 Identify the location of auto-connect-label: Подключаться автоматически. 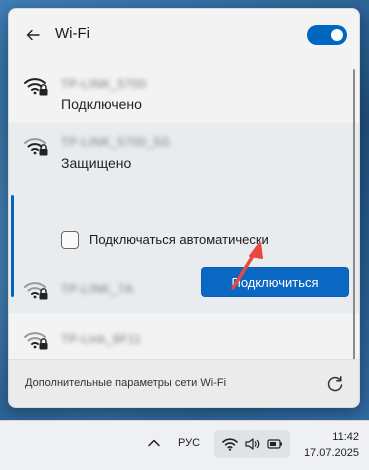
(179, 239).